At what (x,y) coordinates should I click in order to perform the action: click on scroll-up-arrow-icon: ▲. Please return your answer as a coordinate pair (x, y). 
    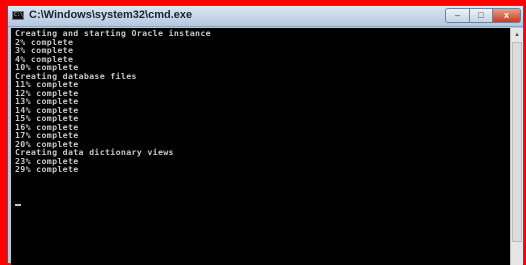
    Looking at the image, I should click on (517, 34).